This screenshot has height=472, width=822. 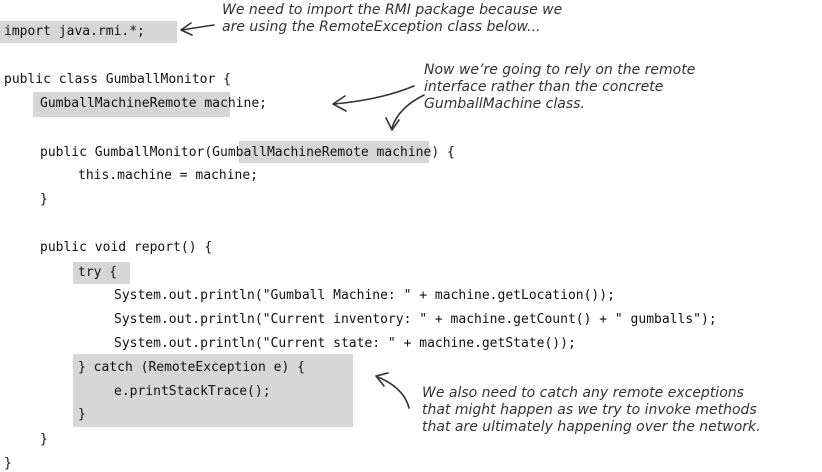 I want to click on catch-arrow-icon, so click(x=393, y=392).